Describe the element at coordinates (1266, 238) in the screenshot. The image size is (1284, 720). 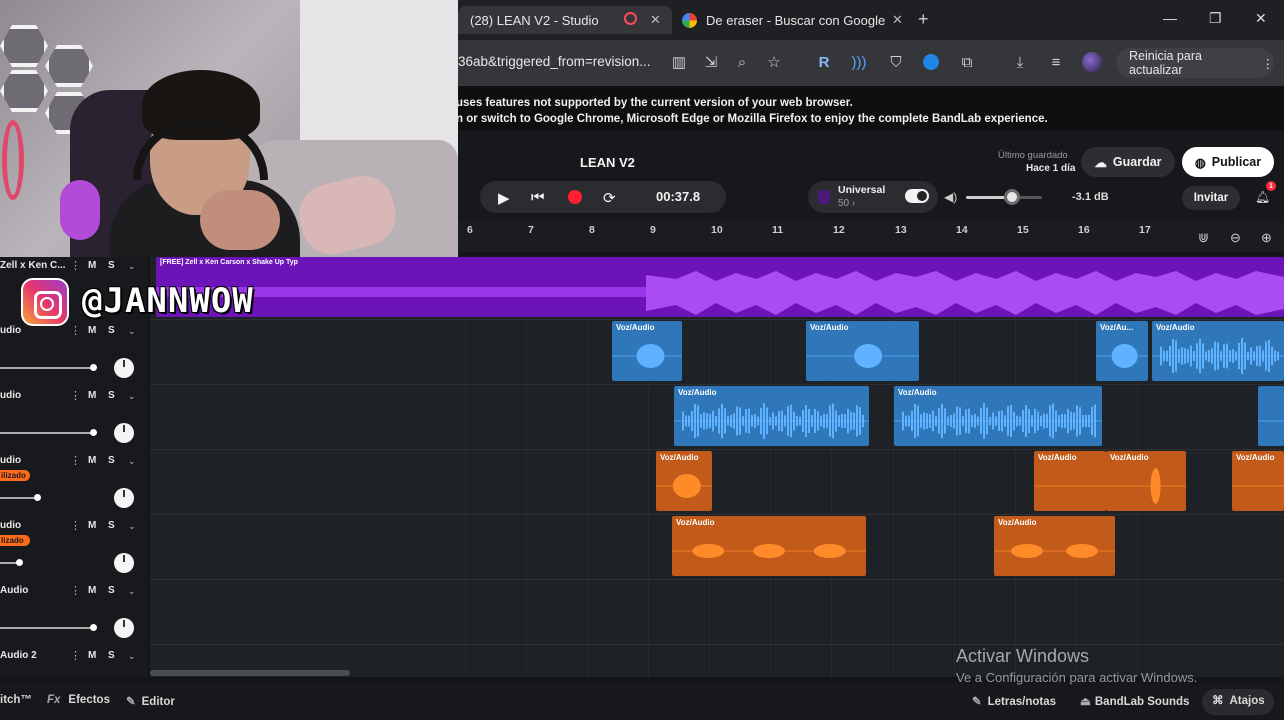
I see `zoom-in-icon: ⊕` at that location.